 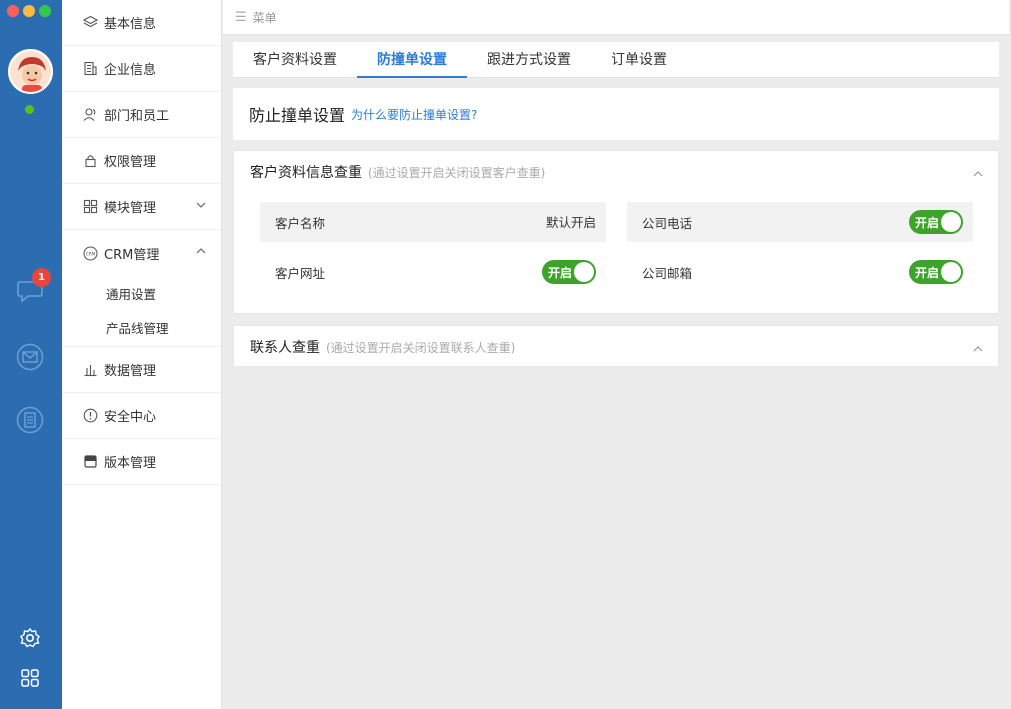 What do you see at coordinates (45, 11) in the screenshot?
I see `maximize-window-button` at bounding box center [45, 11].